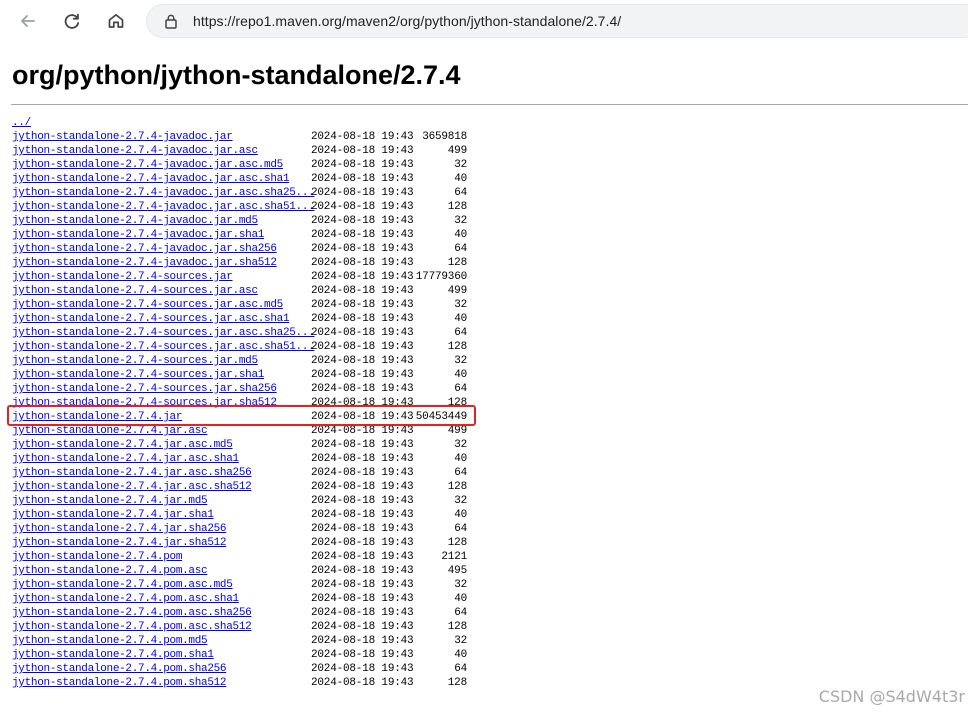 The width and height of the screenshot is (968, 712). Describe the element at coordinates (122, 445) in the screenshot. I see `file-link: jython-standalone-2.7.4.jar.asc.md5` at that location.